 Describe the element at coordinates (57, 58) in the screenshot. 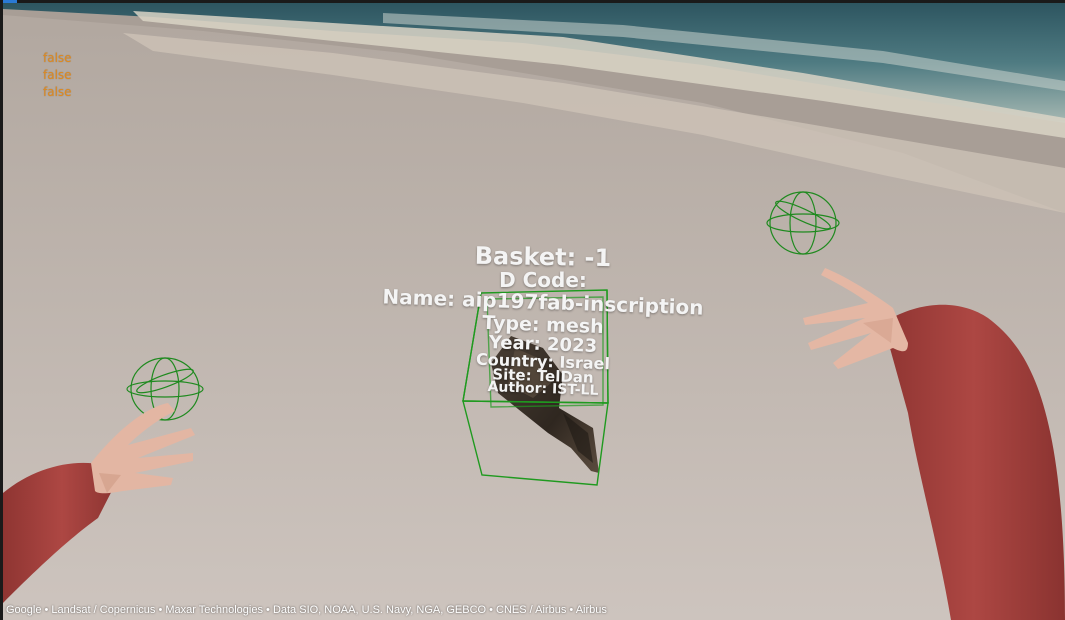

I see `debug-flag-1: false` at that location.